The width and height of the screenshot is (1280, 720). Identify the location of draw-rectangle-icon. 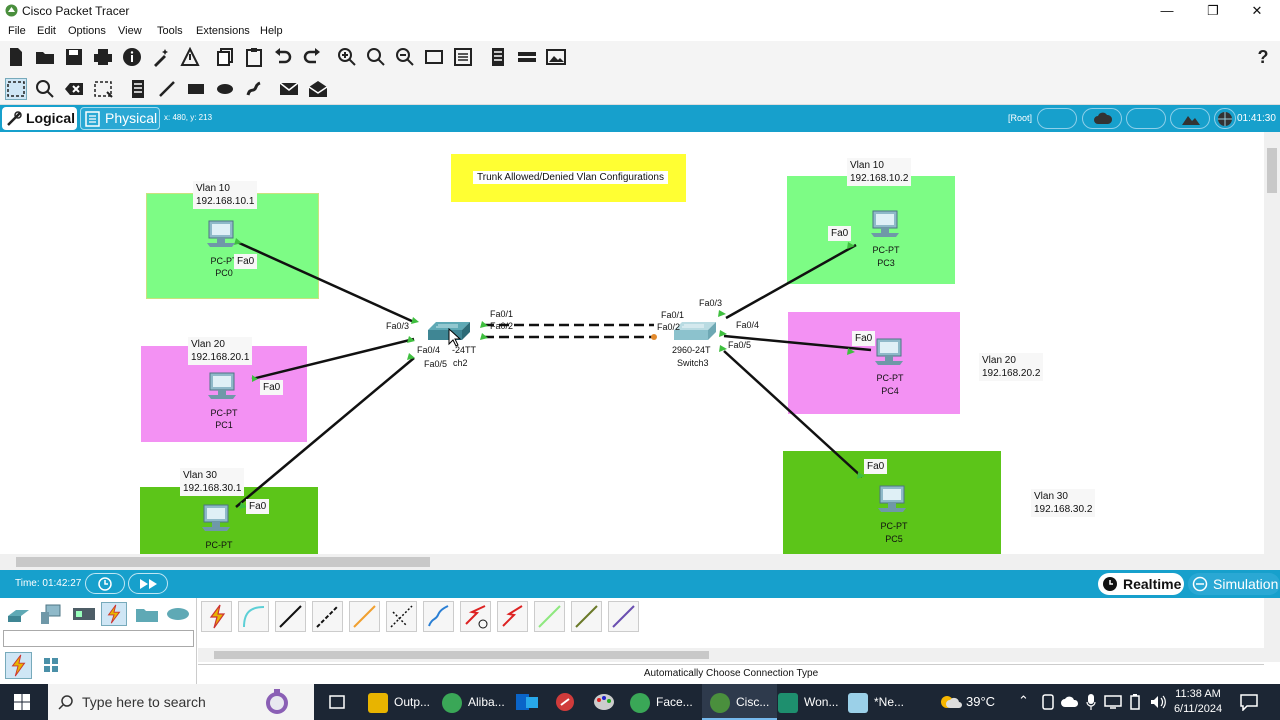
(196, 89).